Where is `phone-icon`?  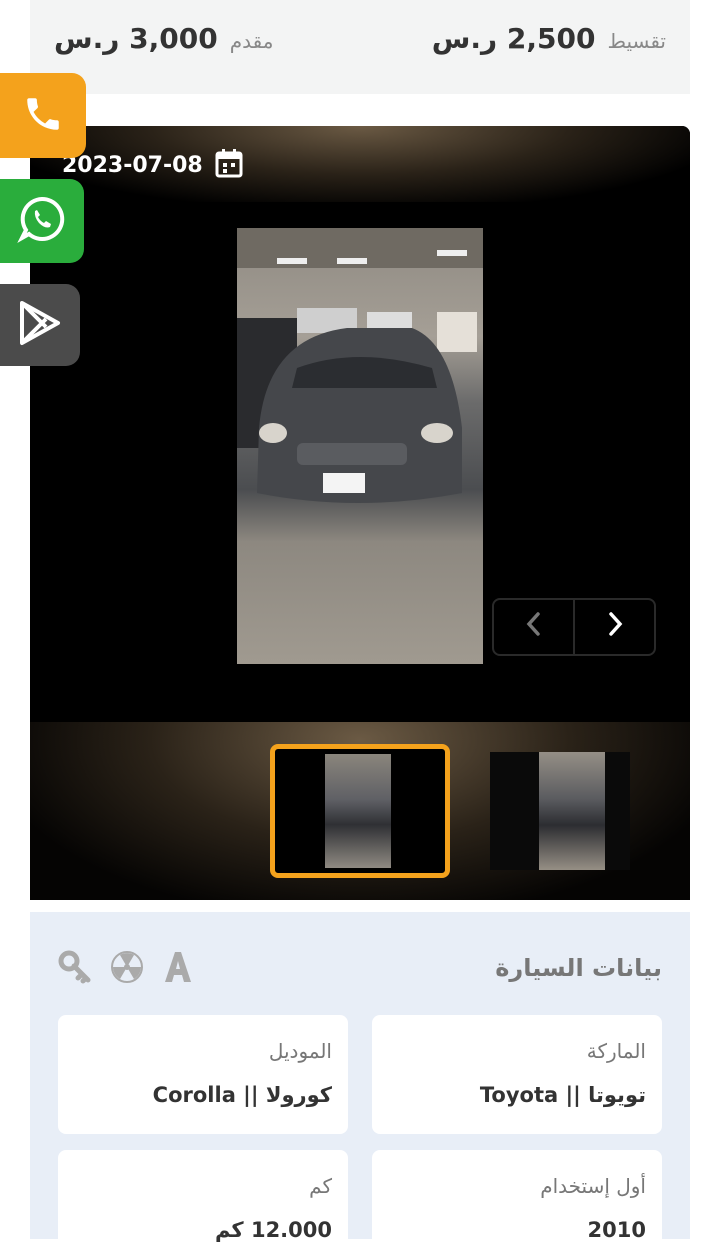
phone-icon is located at coordinates (43, 116).